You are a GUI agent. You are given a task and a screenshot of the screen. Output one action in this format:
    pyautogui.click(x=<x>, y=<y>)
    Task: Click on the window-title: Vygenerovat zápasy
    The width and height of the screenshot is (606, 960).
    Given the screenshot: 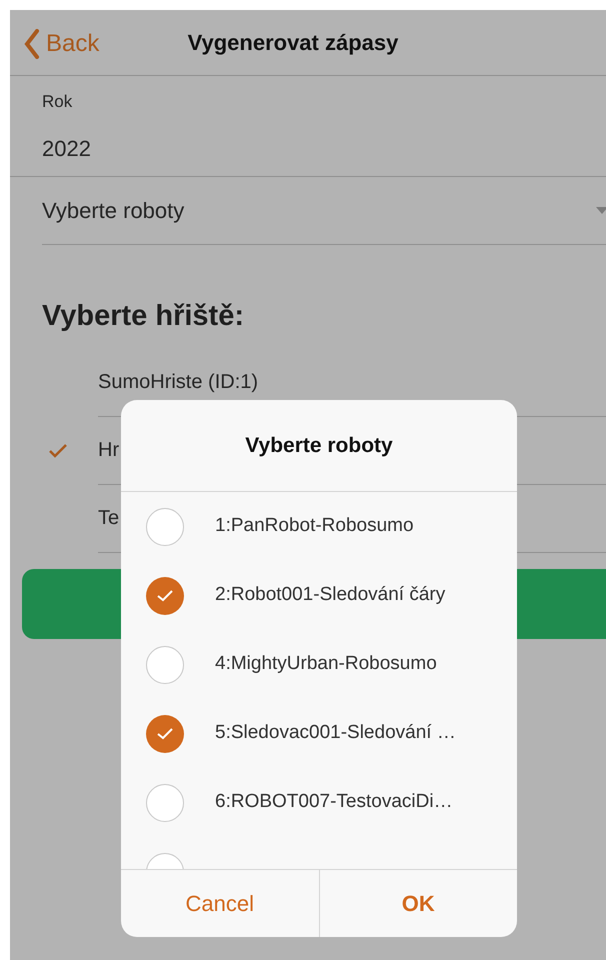 What is the action you would take?
    pyautogui.click(x=294, y=43)
    